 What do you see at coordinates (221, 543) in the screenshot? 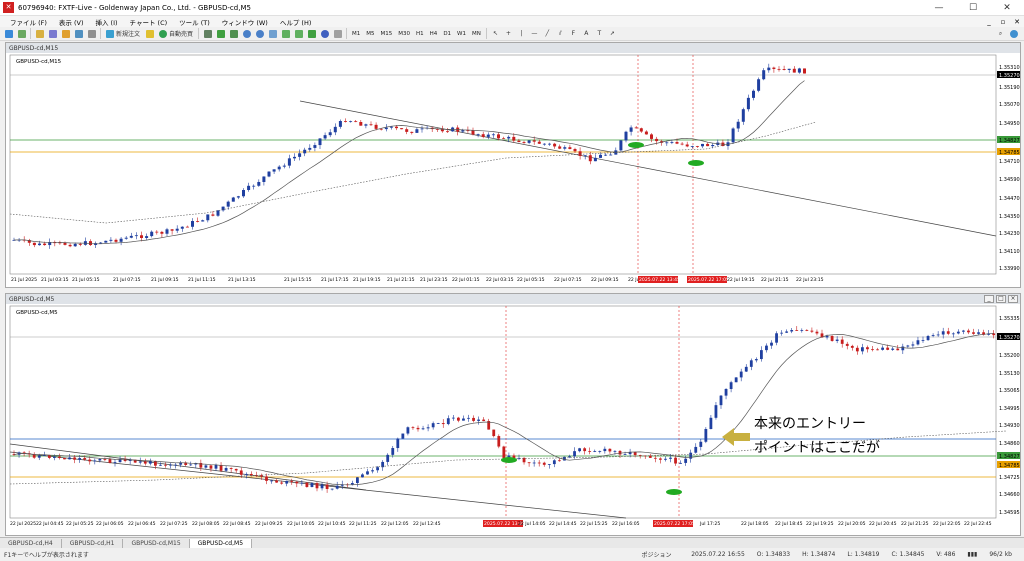
I see `tab-gbpusd-m5: GBPUSD-cd,M5` at bounding box center [221, 543].